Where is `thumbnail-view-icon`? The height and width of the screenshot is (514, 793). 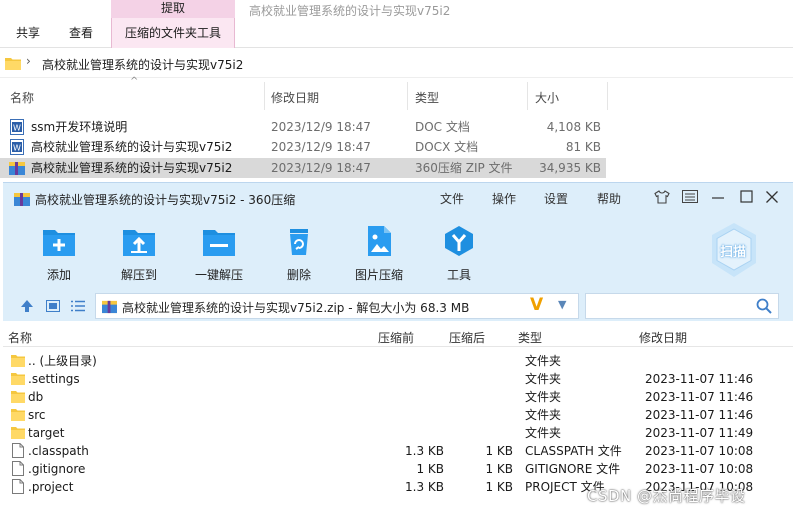
thumbnail-view-icon is located at coordinates (53, 308).